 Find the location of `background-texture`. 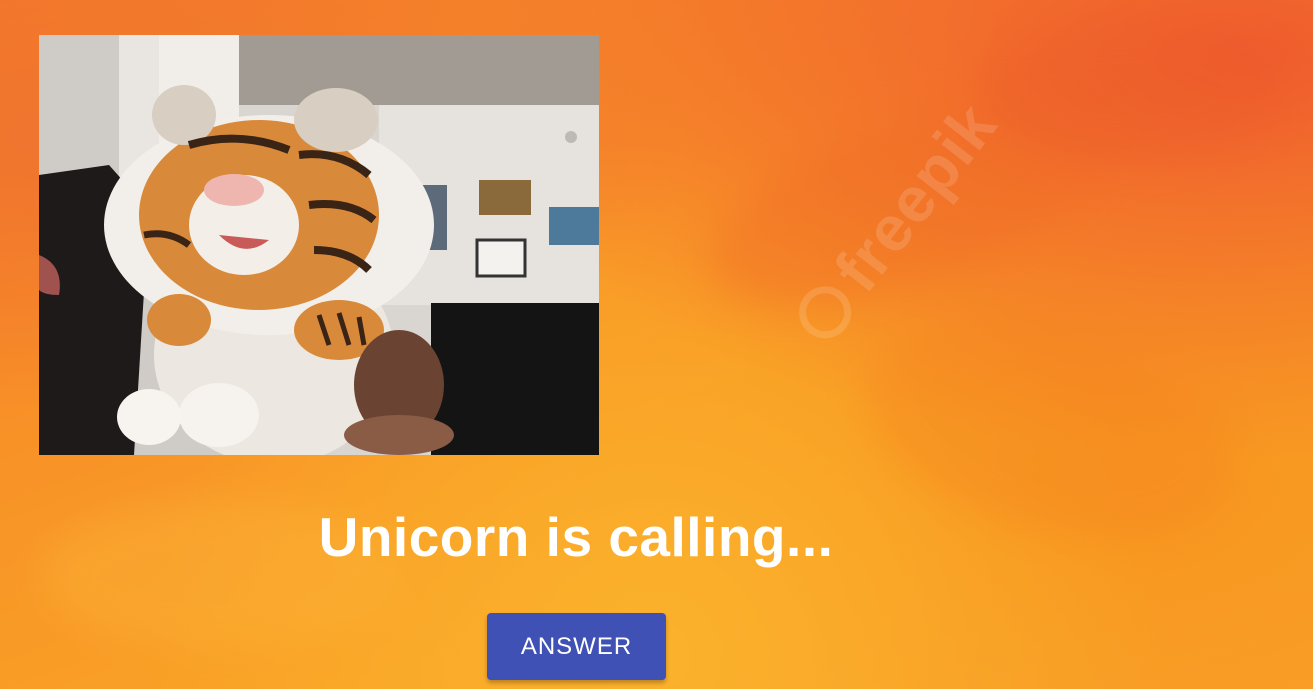

background-texture is located at coordinates (1130, 90).